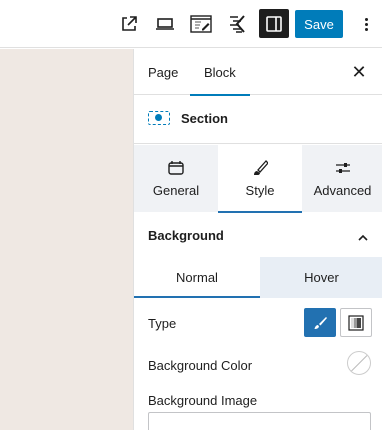  I want to click on sidebar-tabs: Page Block ✕, so click(258, 72).